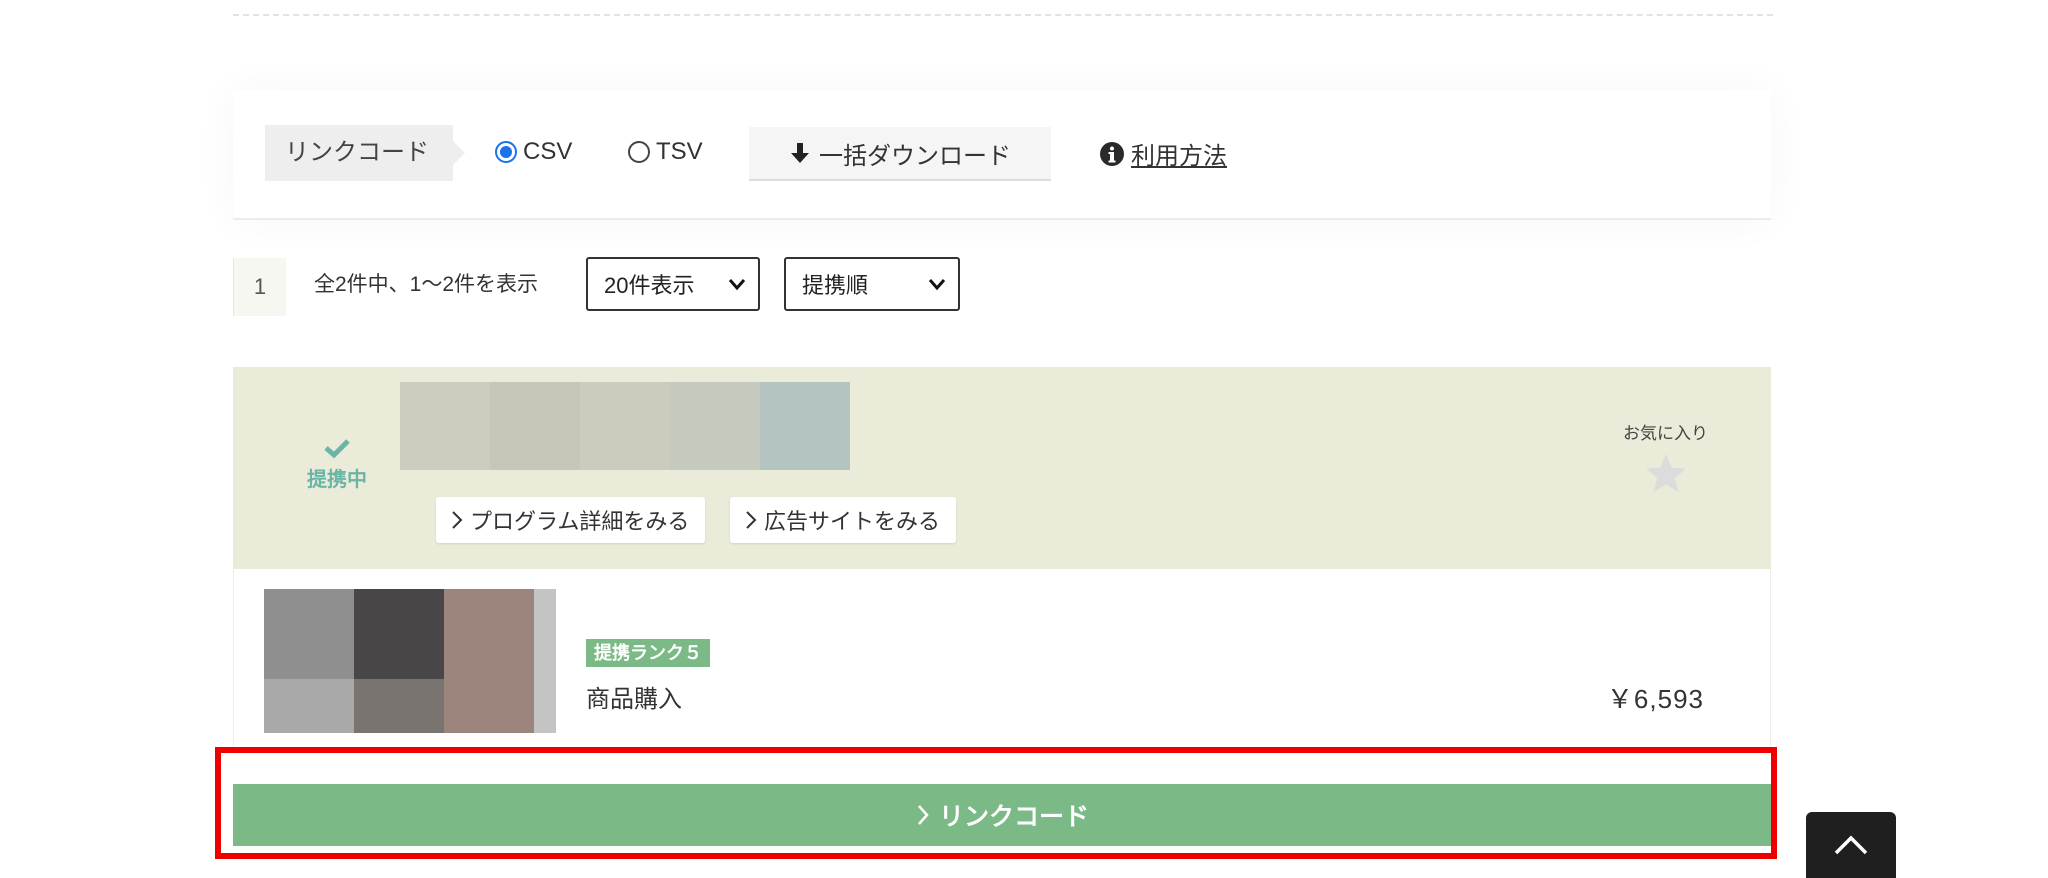  Describe the element at coordinates (580, 521) in the screenshot. I see `program-detail-label: プログラム詳細をみる` at that location.